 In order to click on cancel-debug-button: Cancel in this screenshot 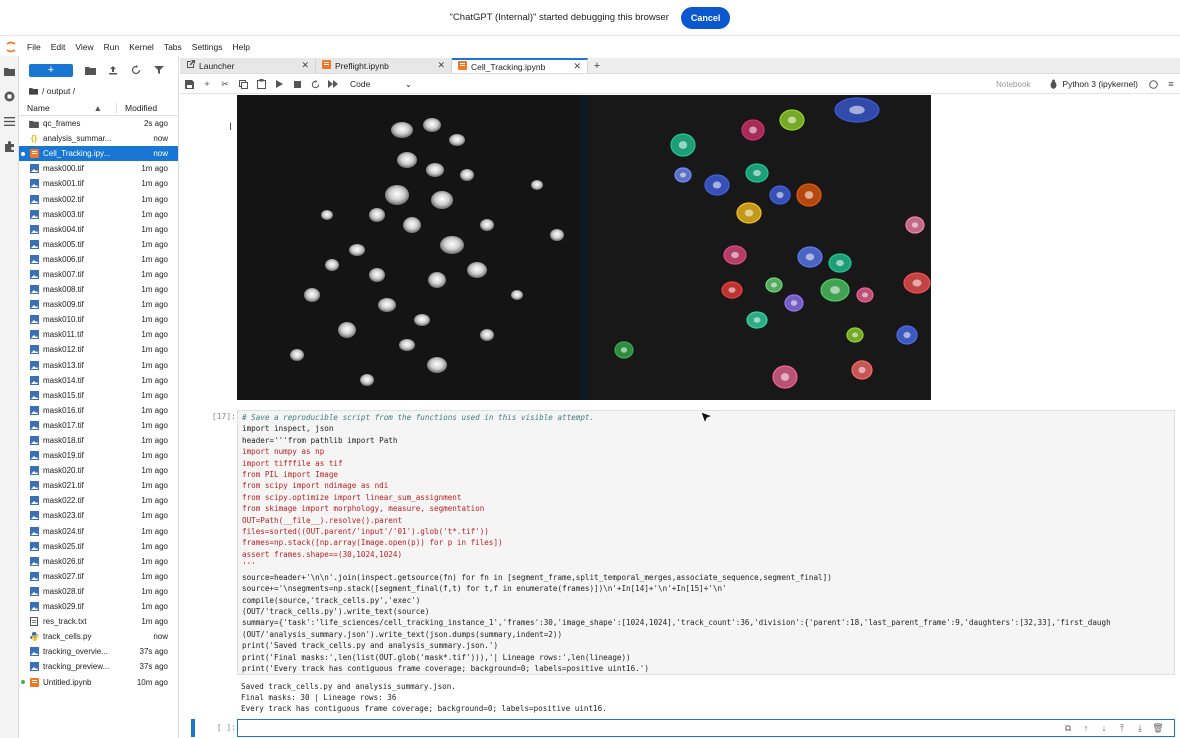, I will do `click(705, 17)`.